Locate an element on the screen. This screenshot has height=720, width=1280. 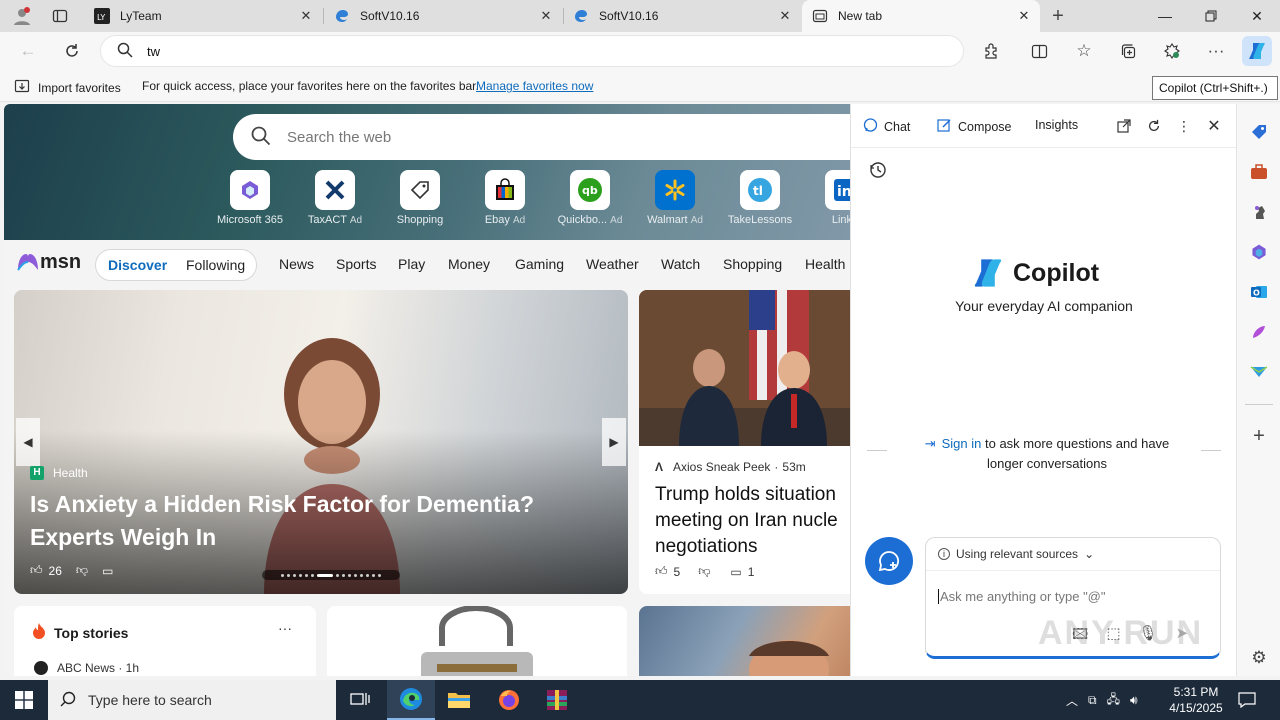
sources-selector: i Using relevant sources ⌄ is located at coordinates (1016, 554).